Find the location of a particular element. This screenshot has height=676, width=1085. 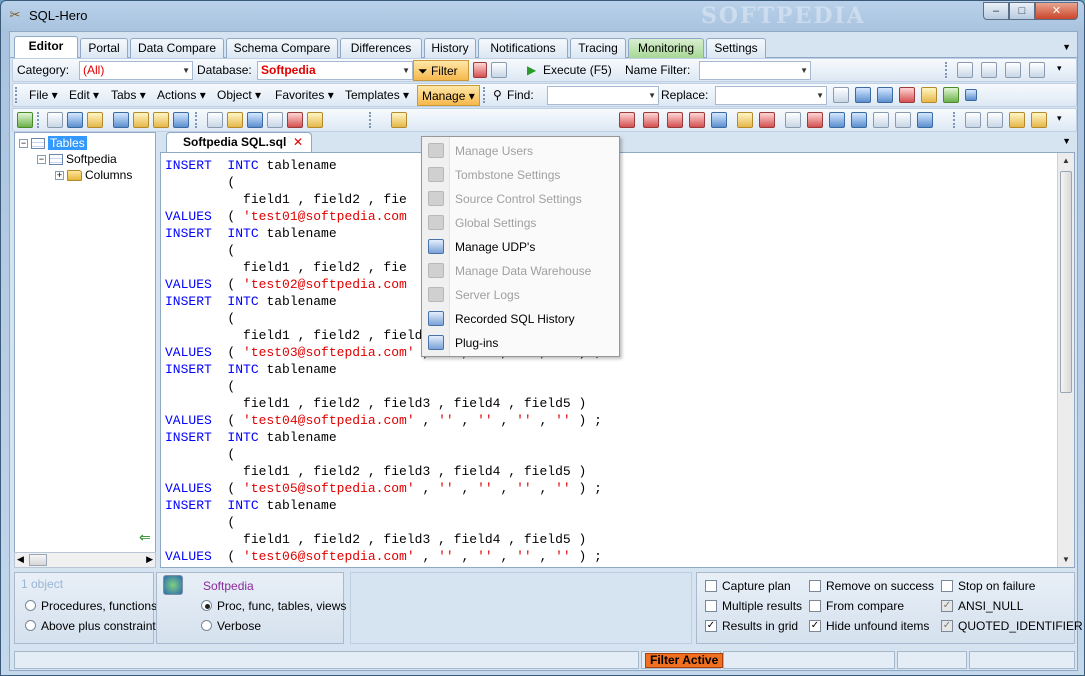

menu-actions: Actions ▾ is located at coordinates (181, 95).